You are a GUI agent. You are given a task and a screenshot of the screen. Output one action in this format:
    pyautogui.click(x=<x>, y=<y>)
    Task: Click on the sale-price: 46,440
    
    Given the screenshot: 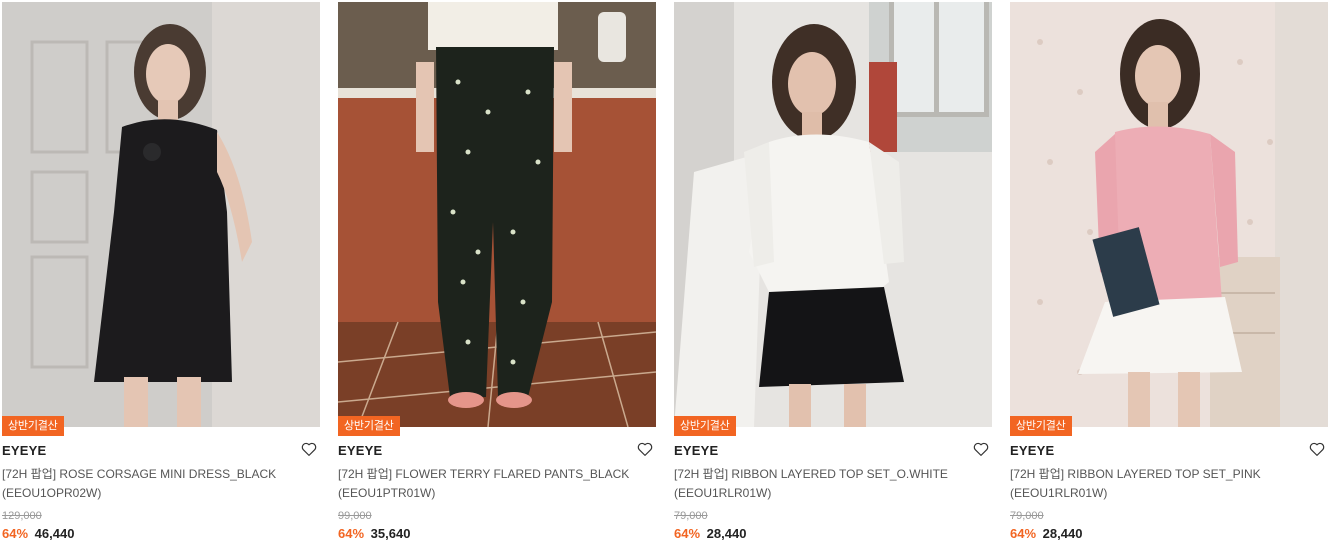 What is the action you would take?
    pyautogui.click(x=54, y=533)
    